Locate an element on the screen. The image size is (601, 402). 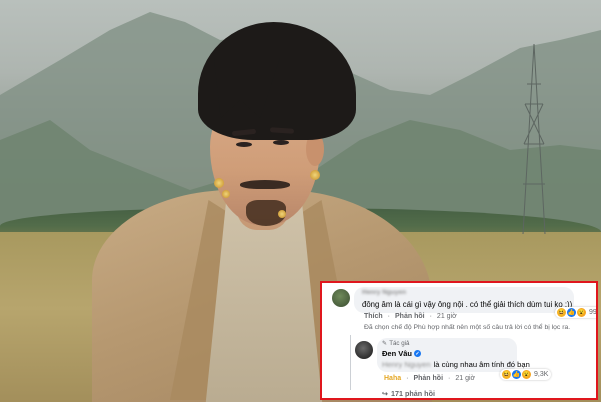
reply-reactions: 😆 👍 😮 9,3K is located at coordinates (526, 374).